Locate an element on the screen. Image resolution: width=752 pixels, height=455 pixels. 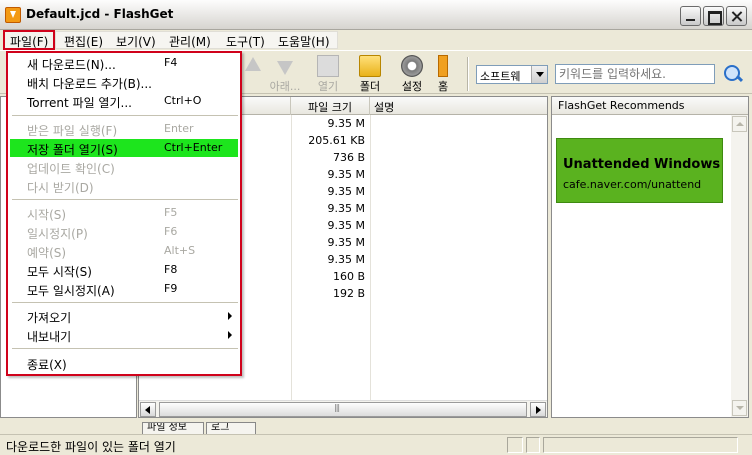
menu-item-export: 내보내기 is located at coordinates (124, 335).